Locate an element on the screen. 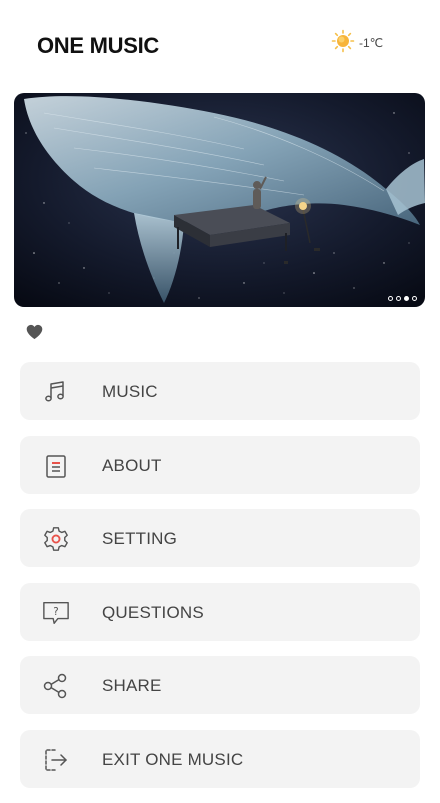 This screenshot has width=440, height=803. document-icon is located at coordinates (56, 466).